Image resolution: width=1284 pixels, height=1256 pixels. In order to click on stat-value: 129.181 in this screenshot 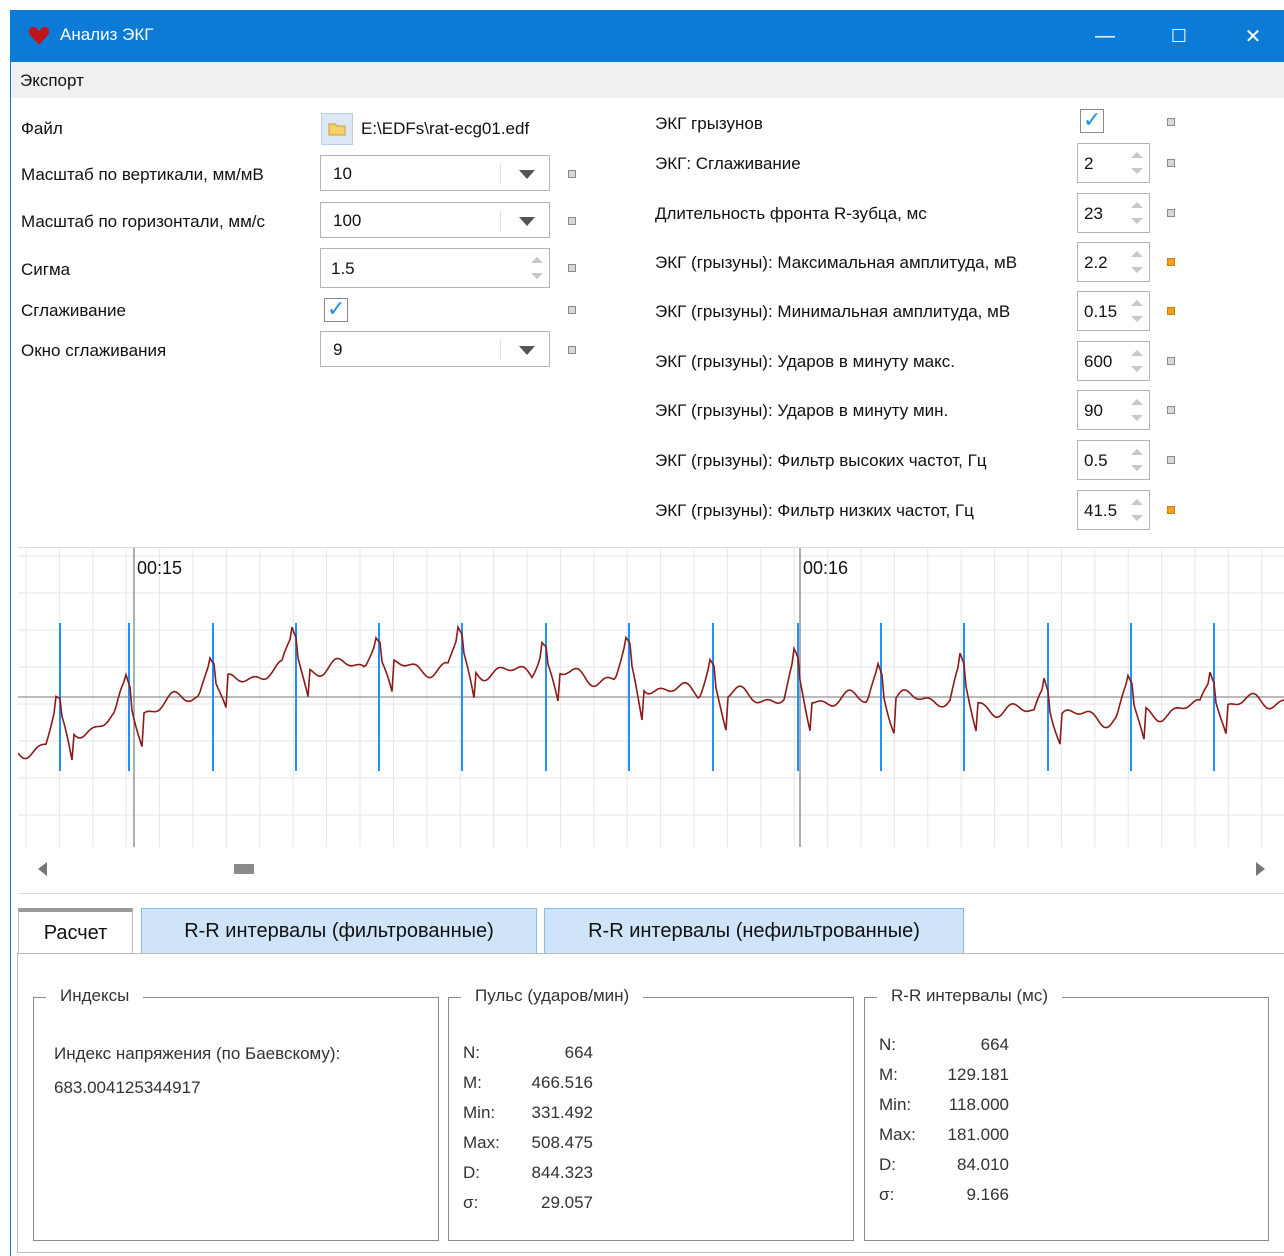, I will do `click(978, 1074)`.